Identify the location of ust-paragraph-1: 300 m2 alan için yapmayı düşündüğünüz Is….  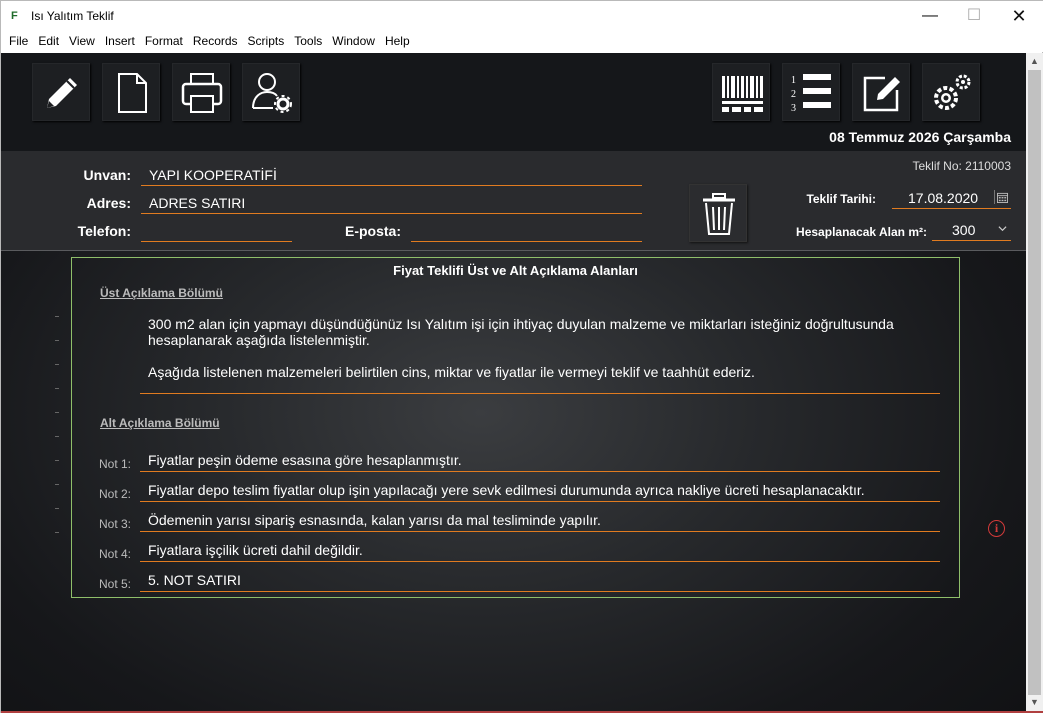
(521, 332).